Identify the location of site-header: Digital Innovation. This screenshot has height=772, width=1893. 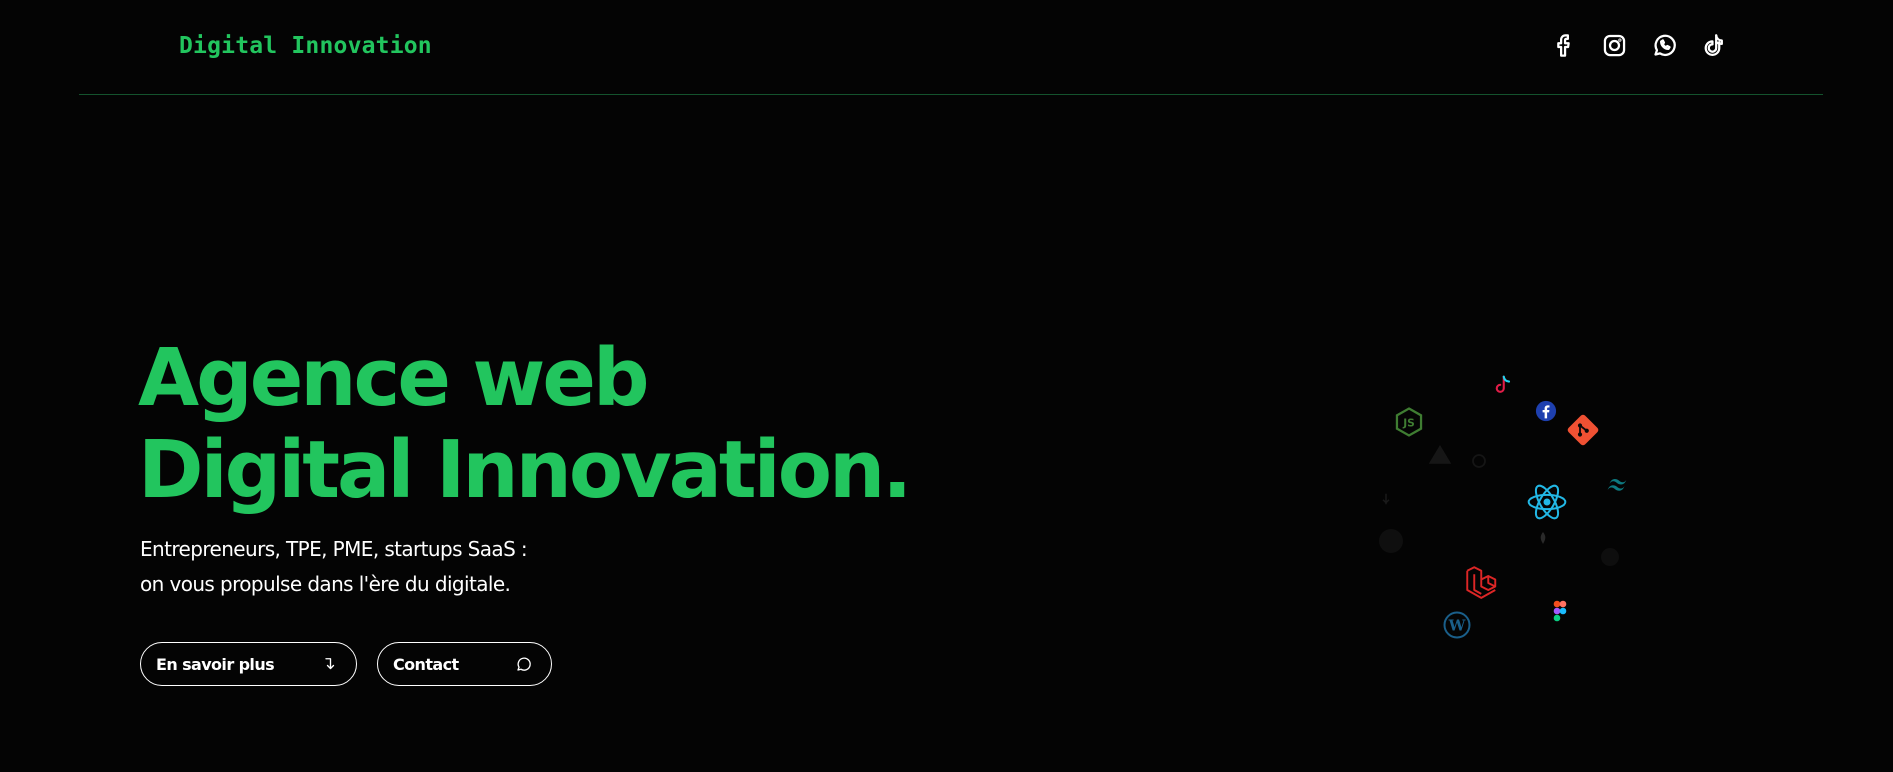
(951, 47).